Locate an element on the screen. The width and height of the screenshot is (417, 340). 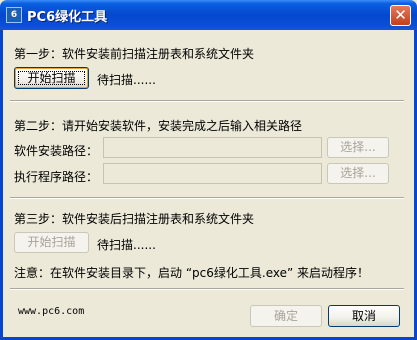
close-icon: ✕ is located at coordinates (400, 15).